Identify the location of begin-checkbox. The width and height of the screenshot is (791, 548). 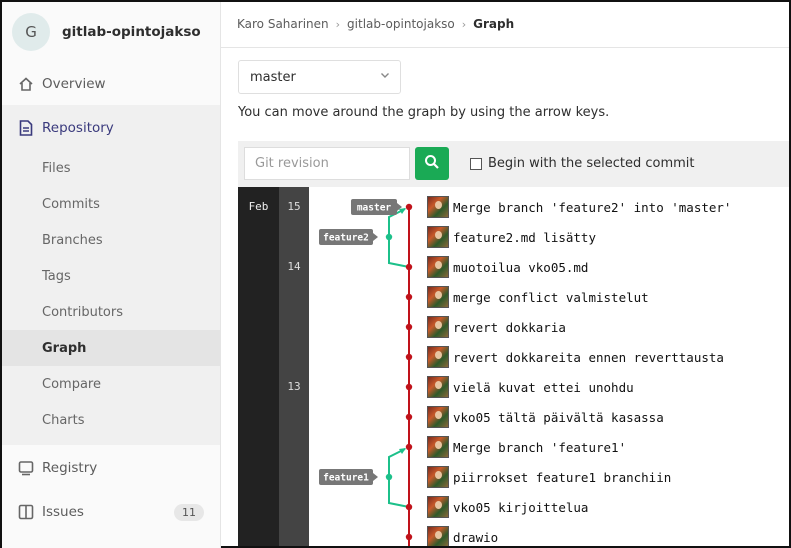
(476, 163).